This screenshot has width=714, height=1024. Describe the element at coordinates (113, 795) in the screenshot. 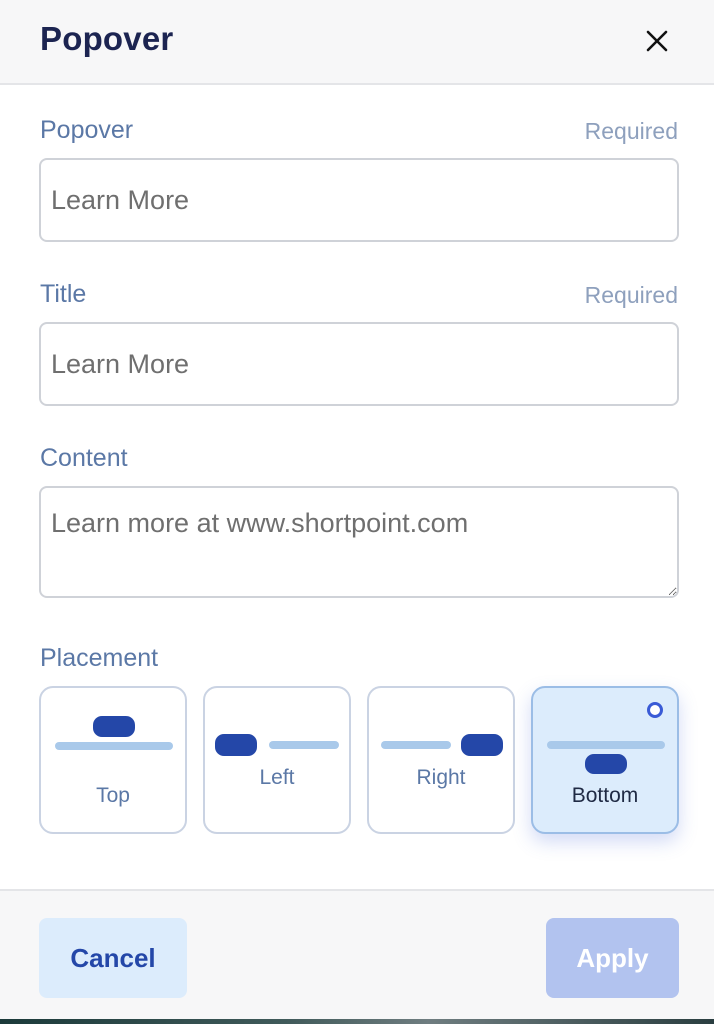

I see `placement-option-label: Top` at that location.